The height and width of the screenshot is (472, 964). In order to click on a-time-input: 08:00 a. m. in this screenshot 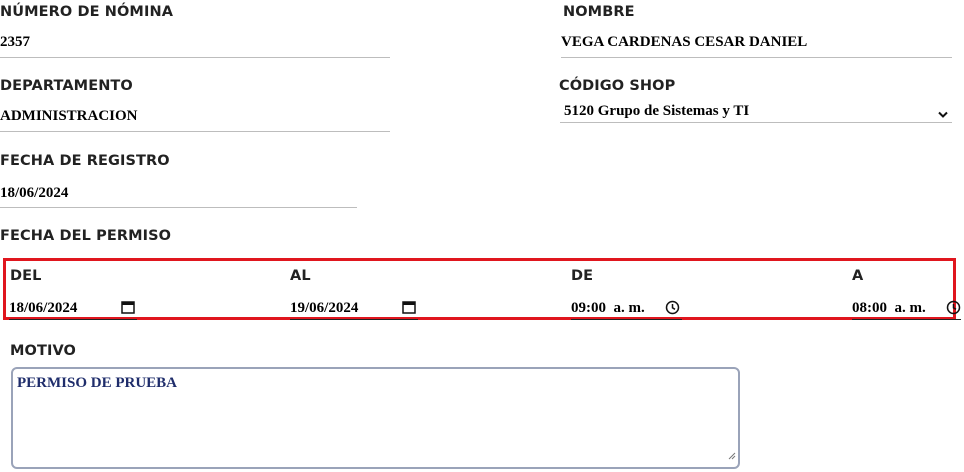, I will do `click(906, 308)`.